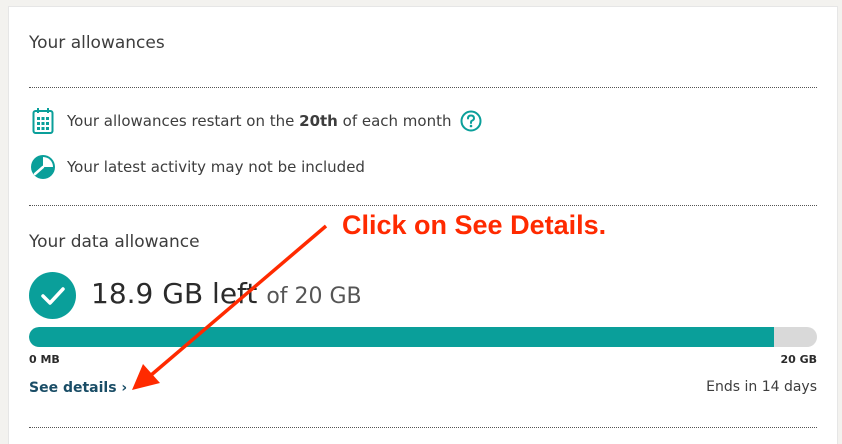 Image resolution: width=842 pixels, height=444 pixels. Describe the element at coordinates (394, 121) in the screenshot. I see `restart-suffix: of each month` at that location.